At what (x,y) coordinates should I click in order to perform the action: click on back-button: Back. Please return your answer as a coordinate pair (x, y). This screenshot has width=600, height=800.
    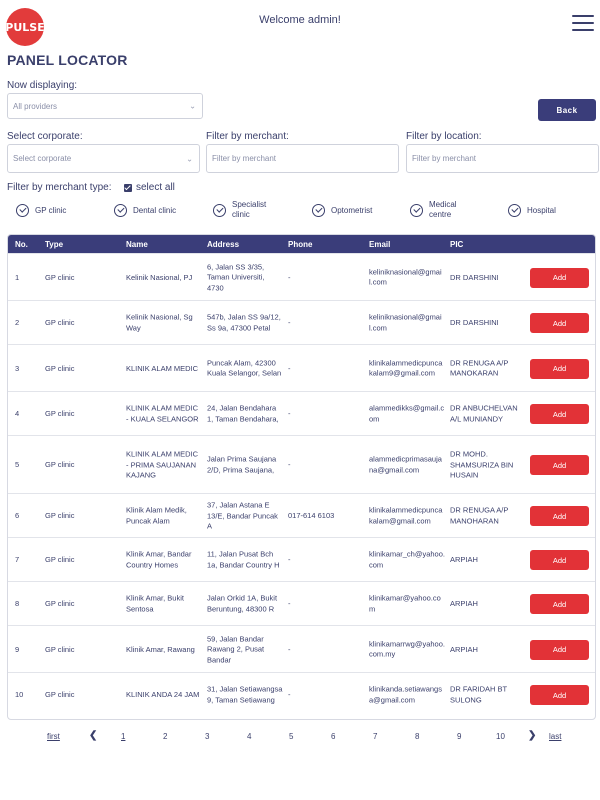
    Looking at the image, I should click on (567, 110).